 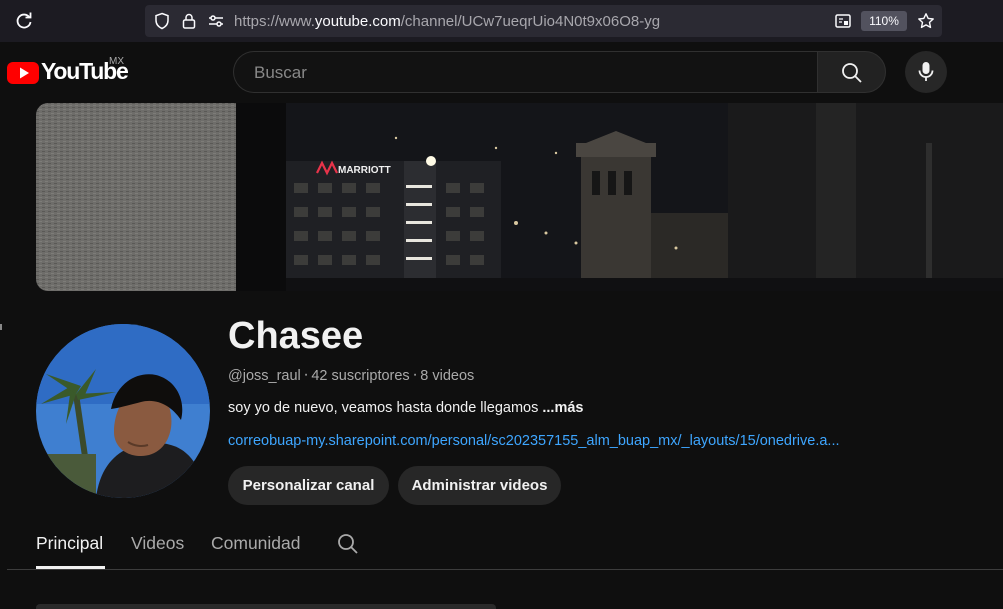 I want to click on channel-name: Chasee, so click(x=296, y=336).